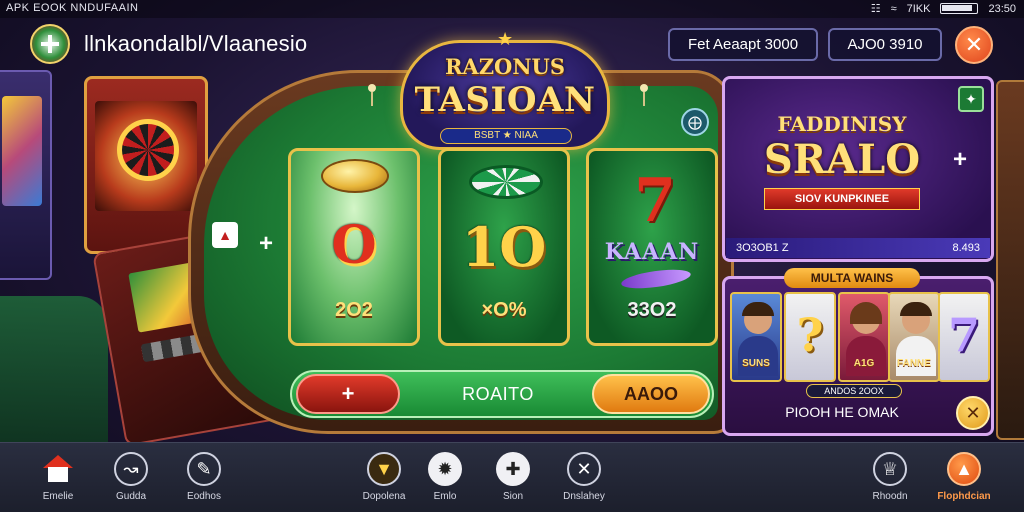 The height and width of the screenshot is (512, 1024). I want to click on side-table-decor, so click(54, 371).